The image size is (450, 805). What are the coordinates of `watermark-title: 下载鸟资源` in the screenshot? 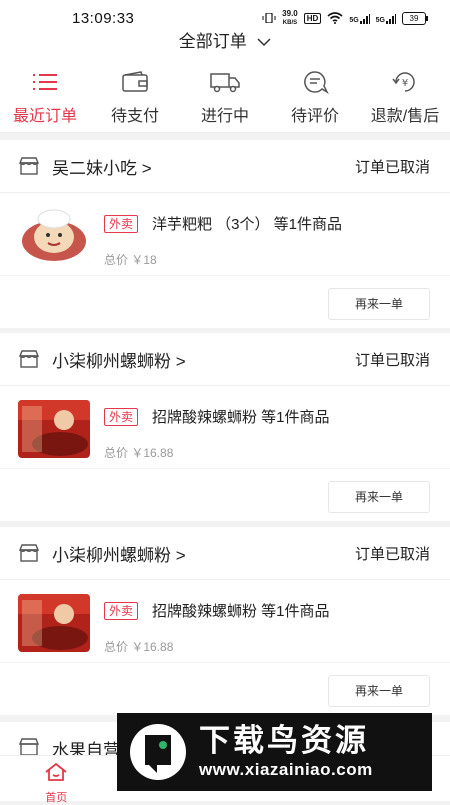 It's located at (286, 741).